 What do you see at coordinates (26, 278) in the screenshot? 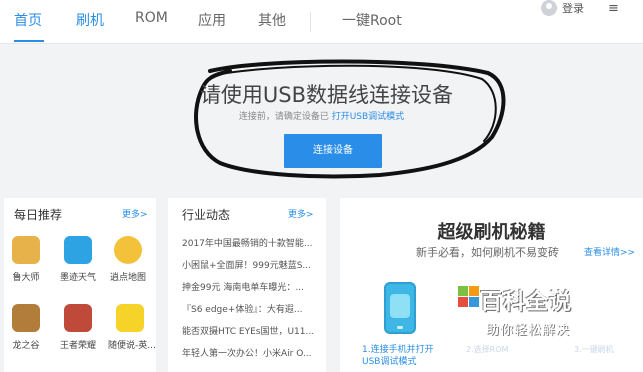
I see `app-name: 鲁大师` at bounding box center [26, 278].